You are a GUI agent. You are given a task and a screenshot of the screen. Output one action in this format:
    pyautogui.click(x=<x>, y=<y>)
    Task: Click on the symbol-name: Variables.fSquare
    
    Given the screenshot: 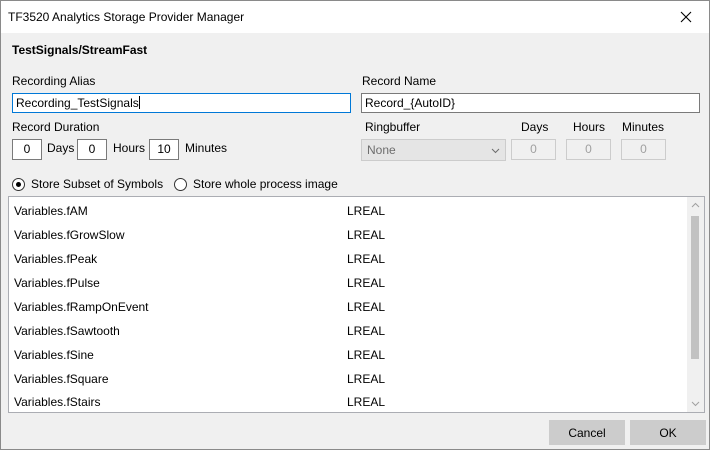 What is the action you would take?
    pyautogui.click(x=61, y=379)
    